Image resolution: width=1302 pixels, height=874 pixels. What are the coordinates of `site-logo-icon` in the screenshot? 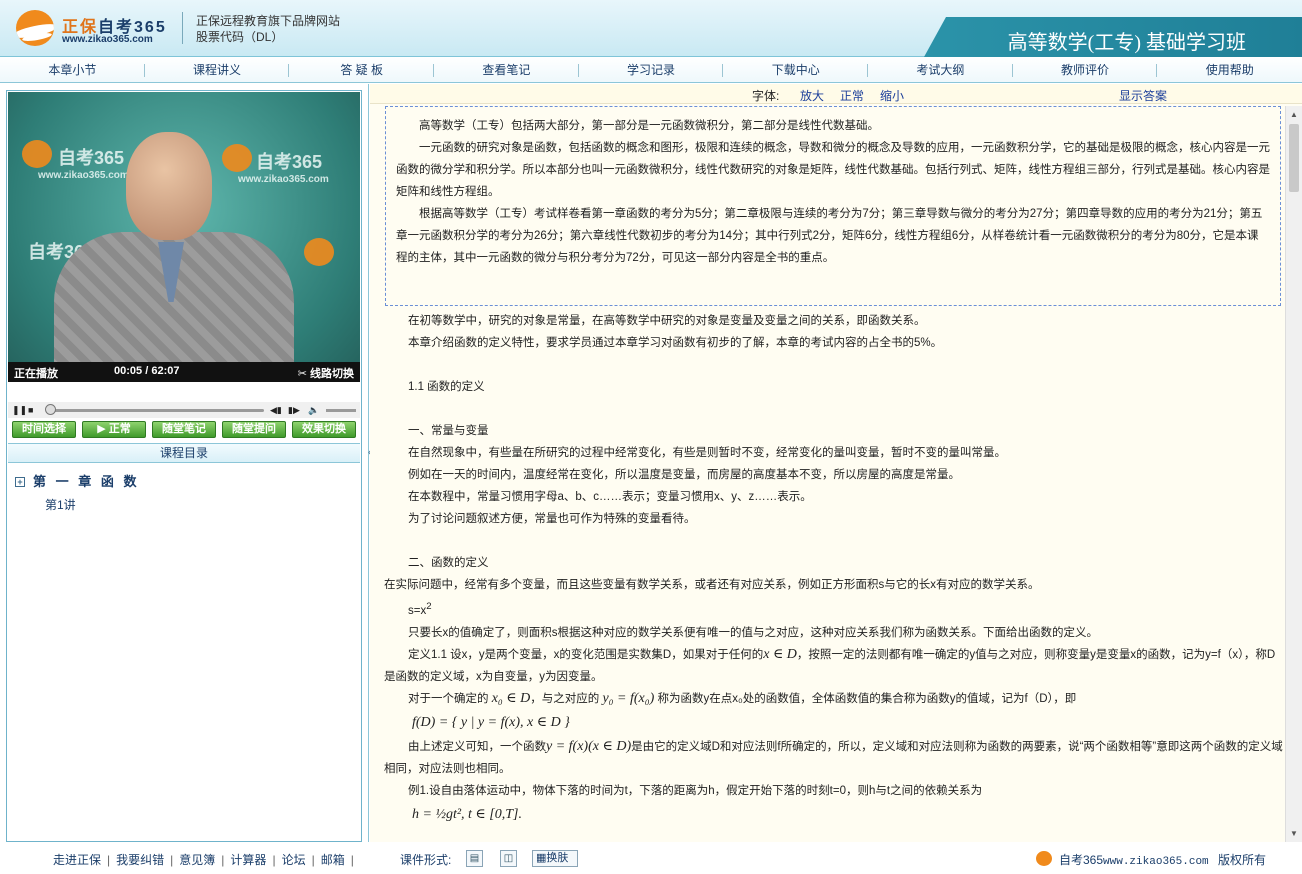 It's located at (1044, 858).